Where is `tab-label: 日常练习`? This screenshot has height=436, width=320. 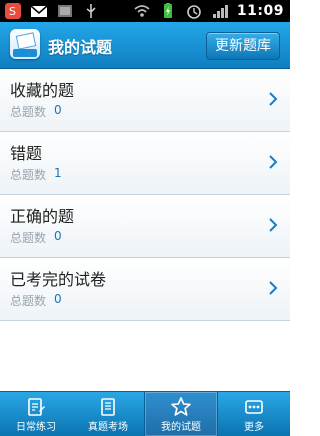 tab-label: 日常练习 is located at coordinates (36, 427).